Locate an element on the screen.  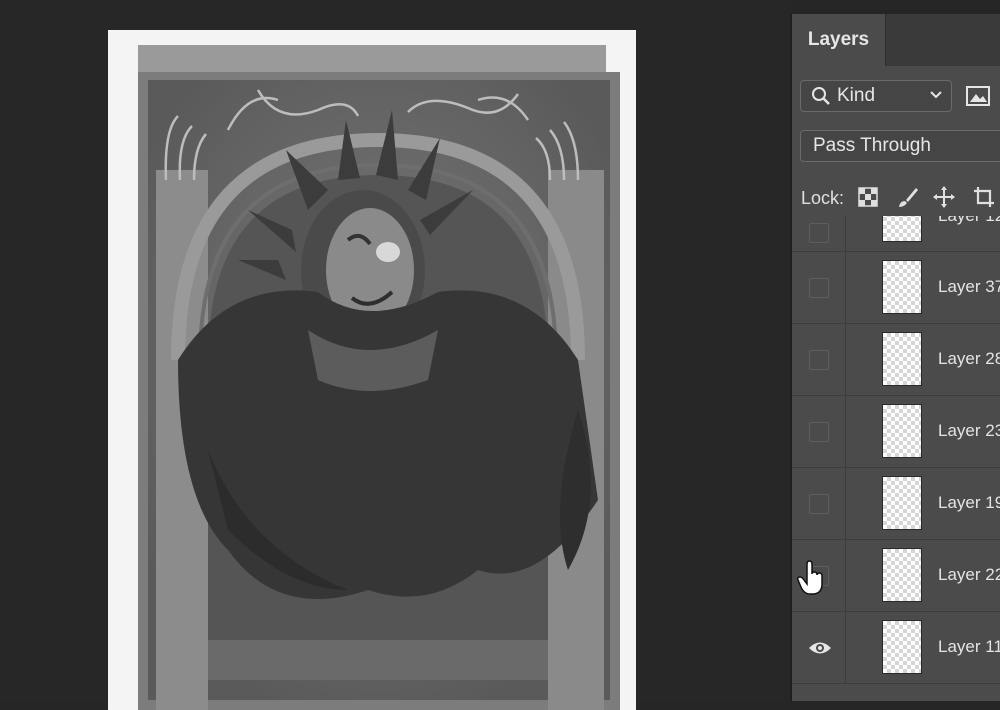
lock-row: Lock: is located at coordinates (896, 198).